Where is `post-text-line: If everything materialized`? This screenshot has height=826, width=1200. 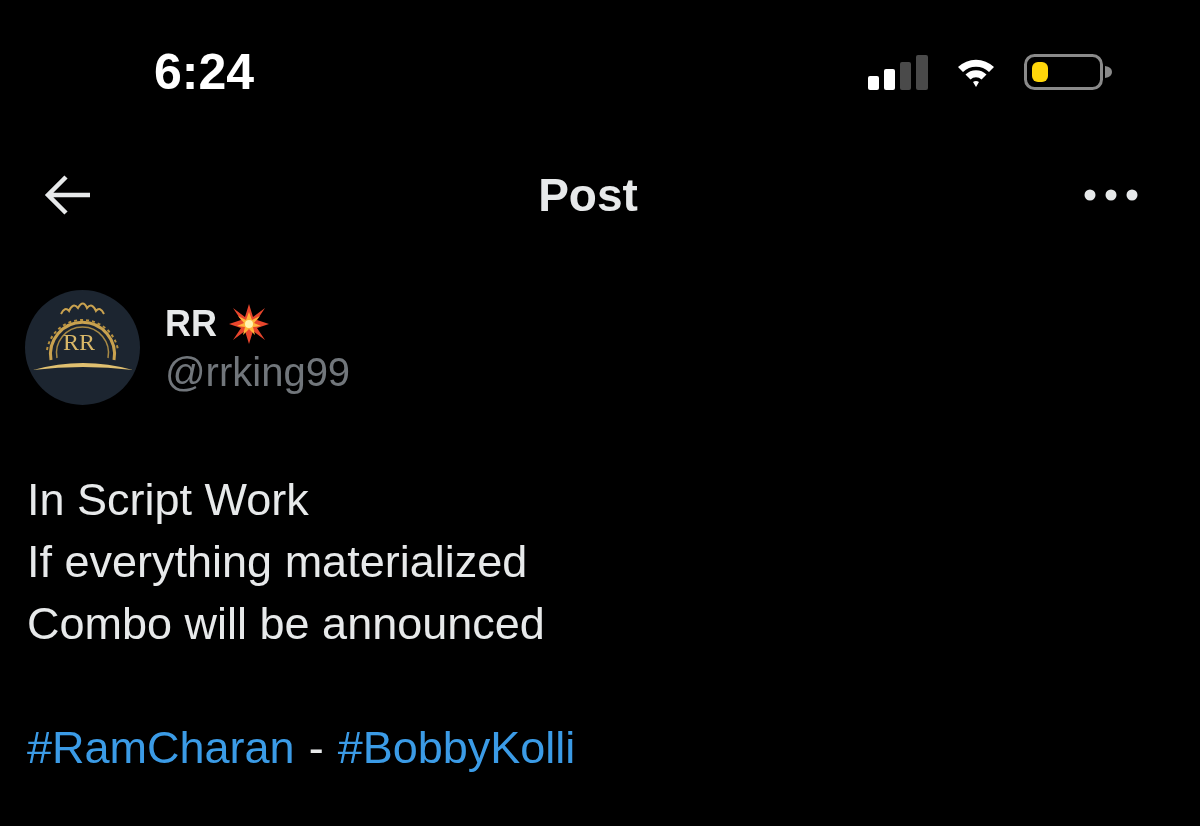
post-text-line: If everything materialized is located at coordinates (278, 562).